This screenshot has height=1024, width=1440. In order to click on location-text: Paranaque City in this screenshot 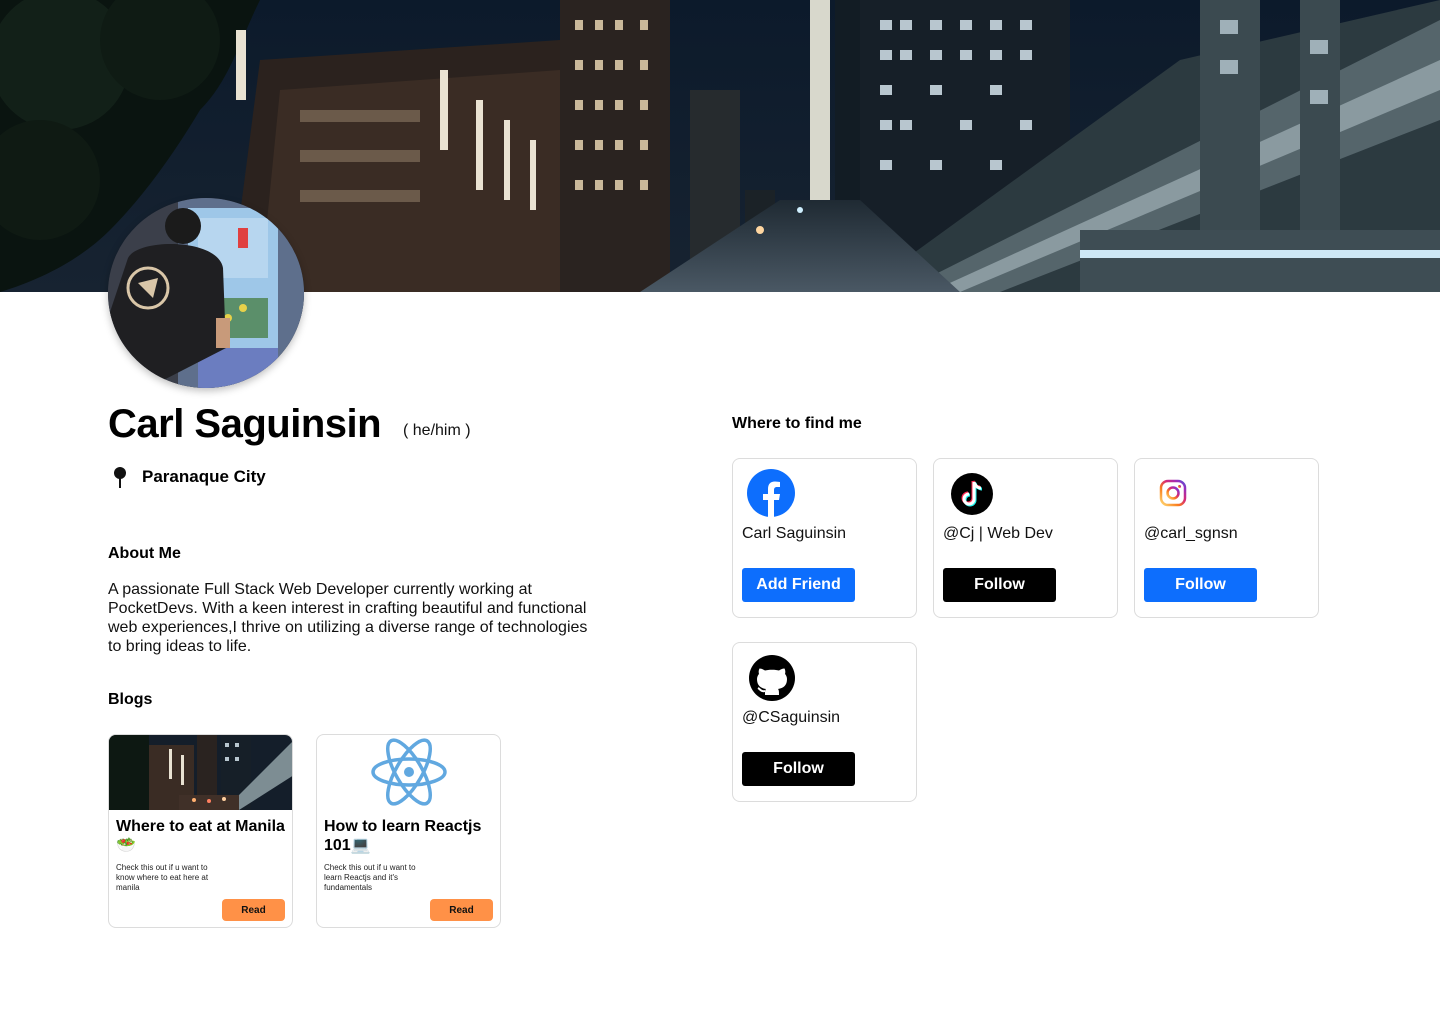, I will do `click(204, 476)`.